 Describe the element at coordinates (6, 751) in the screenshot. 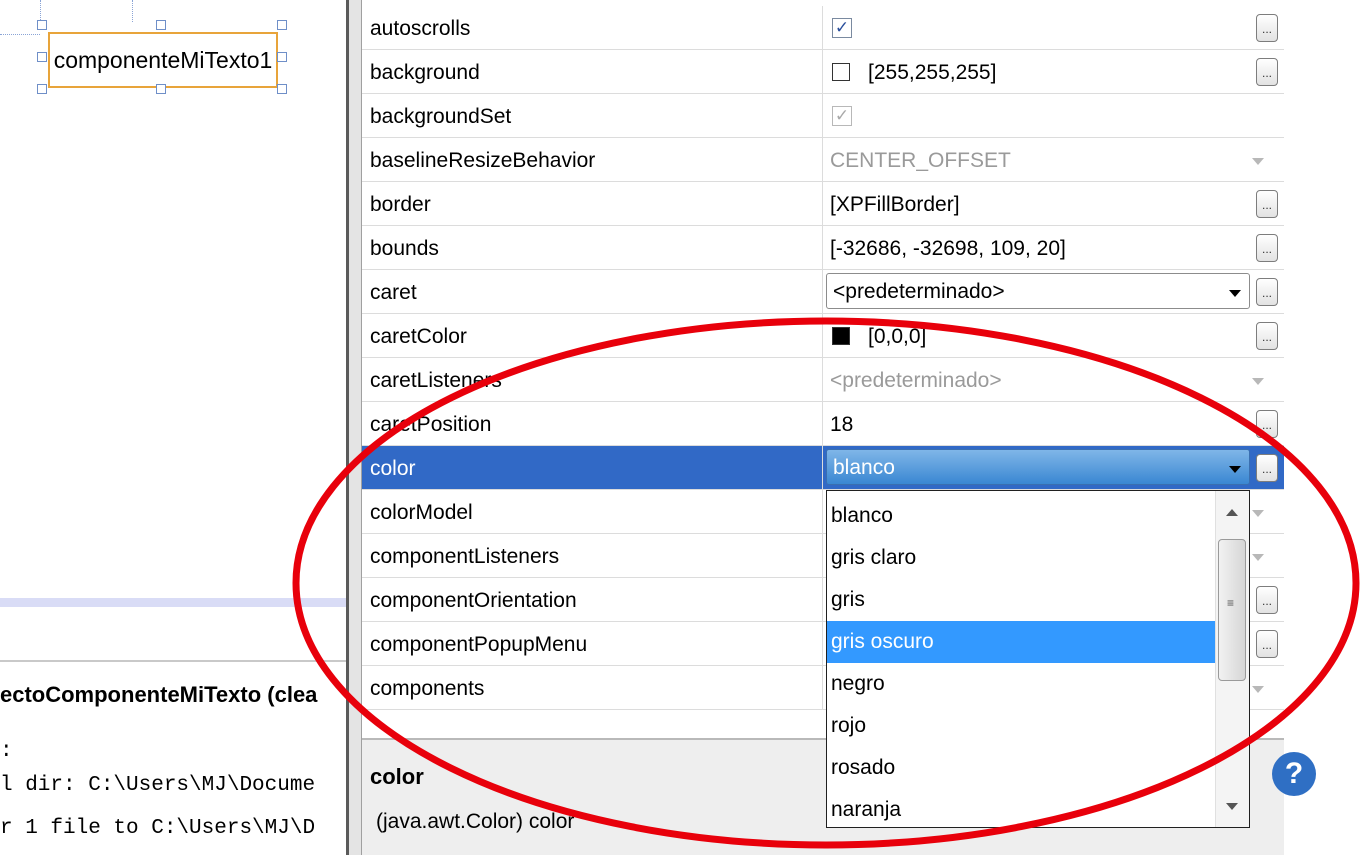

I see `output-line: :` at that location.